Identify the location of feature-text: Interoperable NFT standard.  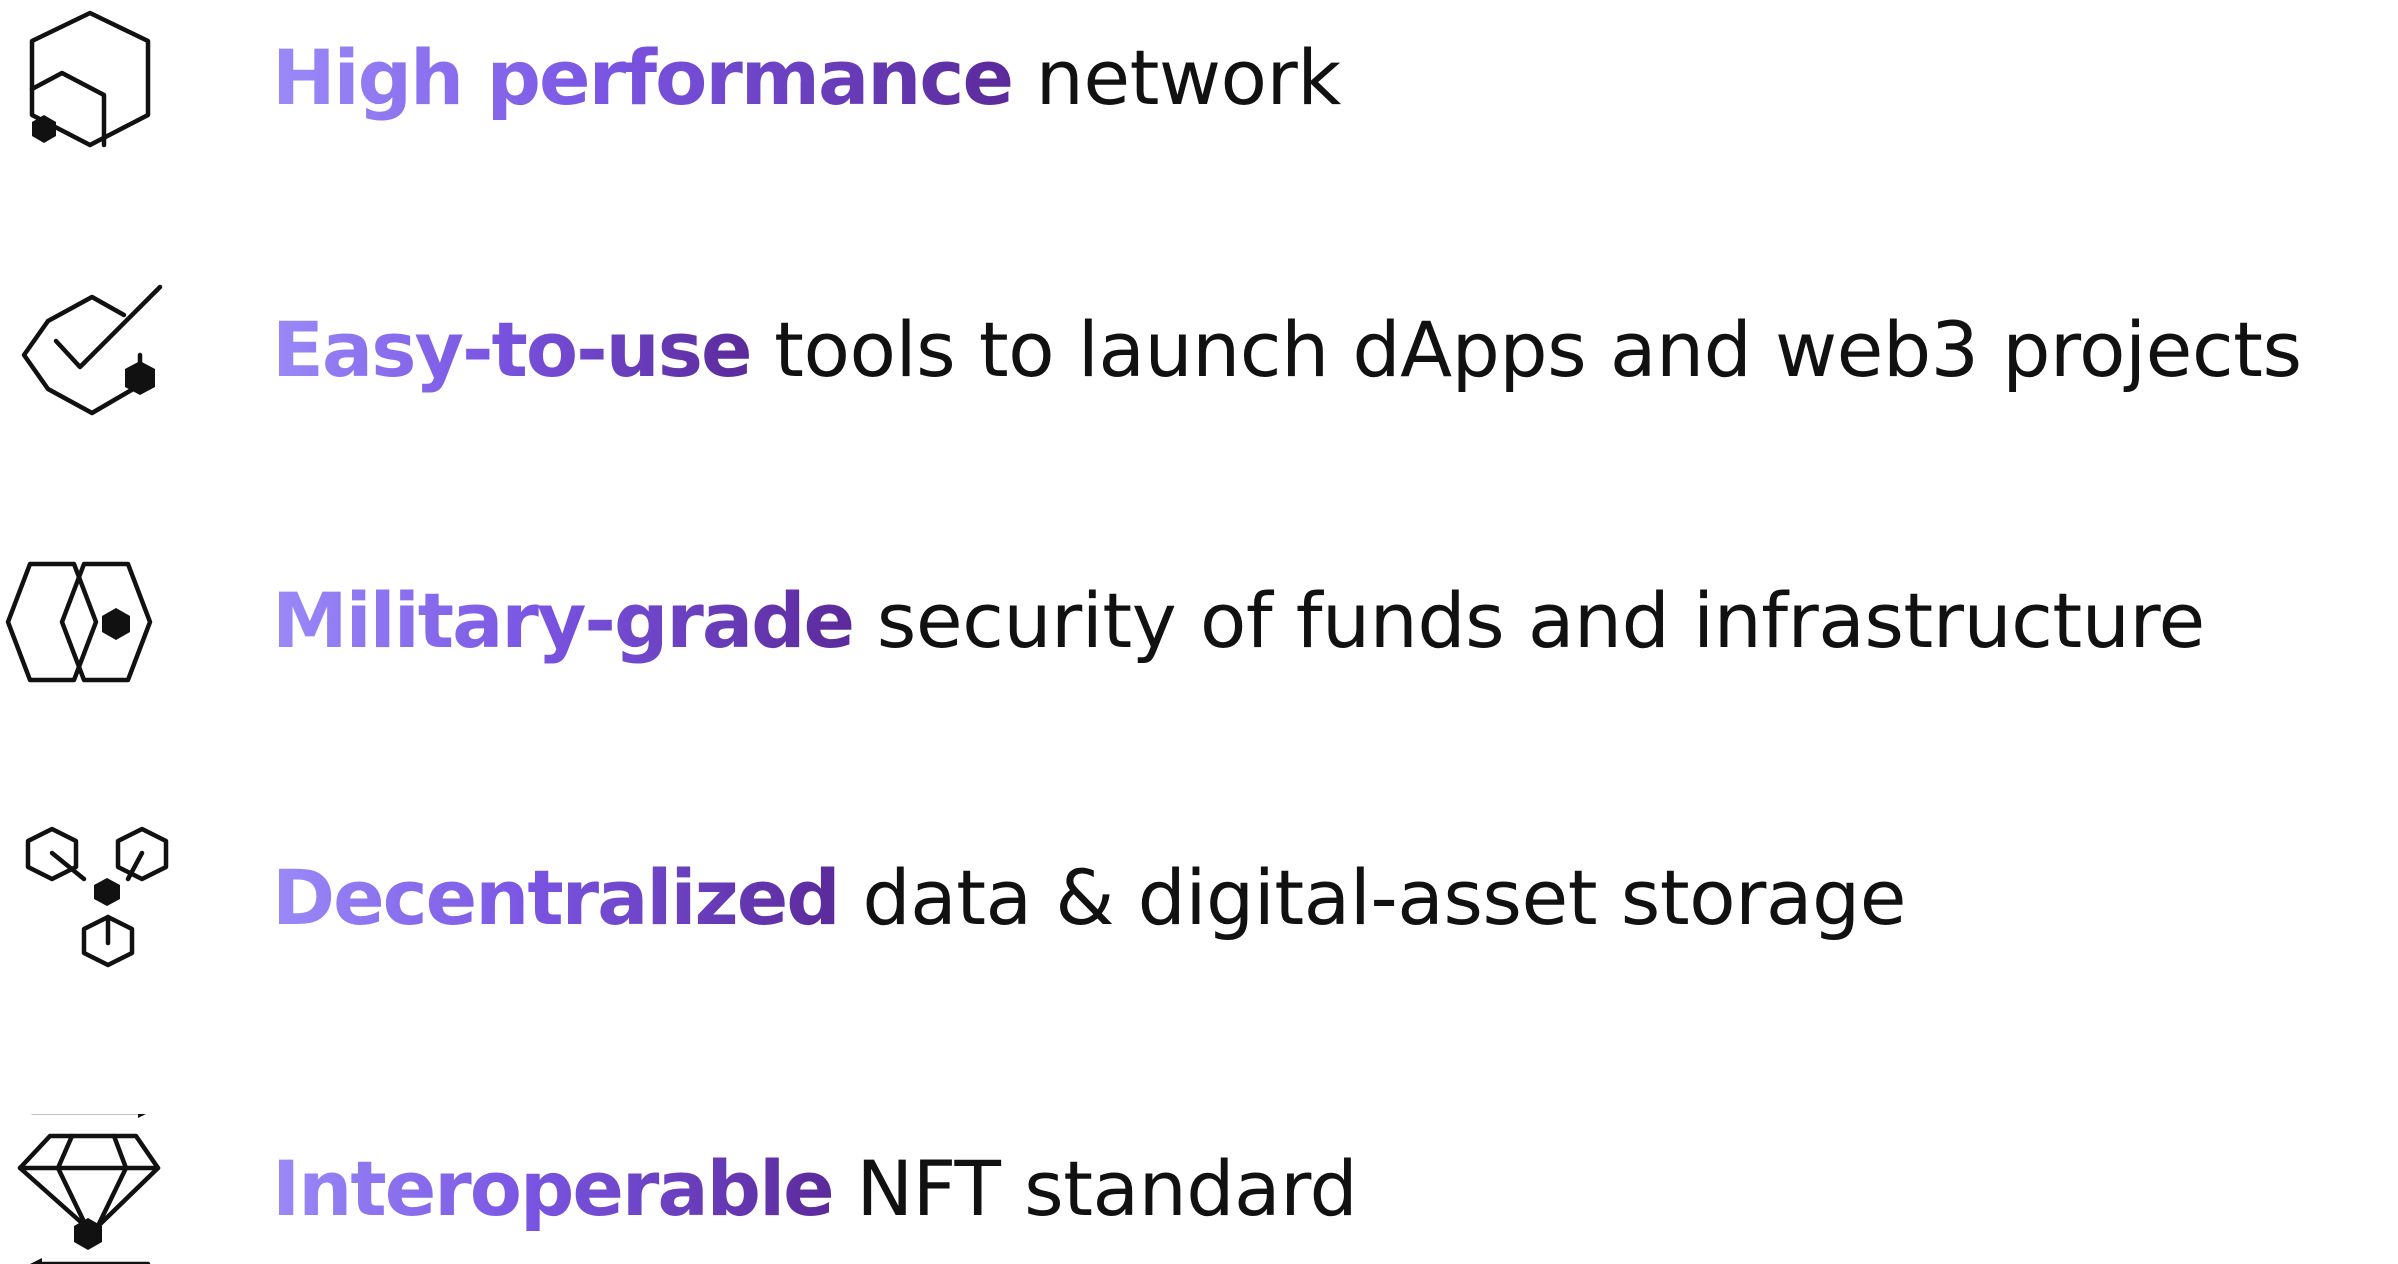
(815, 1189).